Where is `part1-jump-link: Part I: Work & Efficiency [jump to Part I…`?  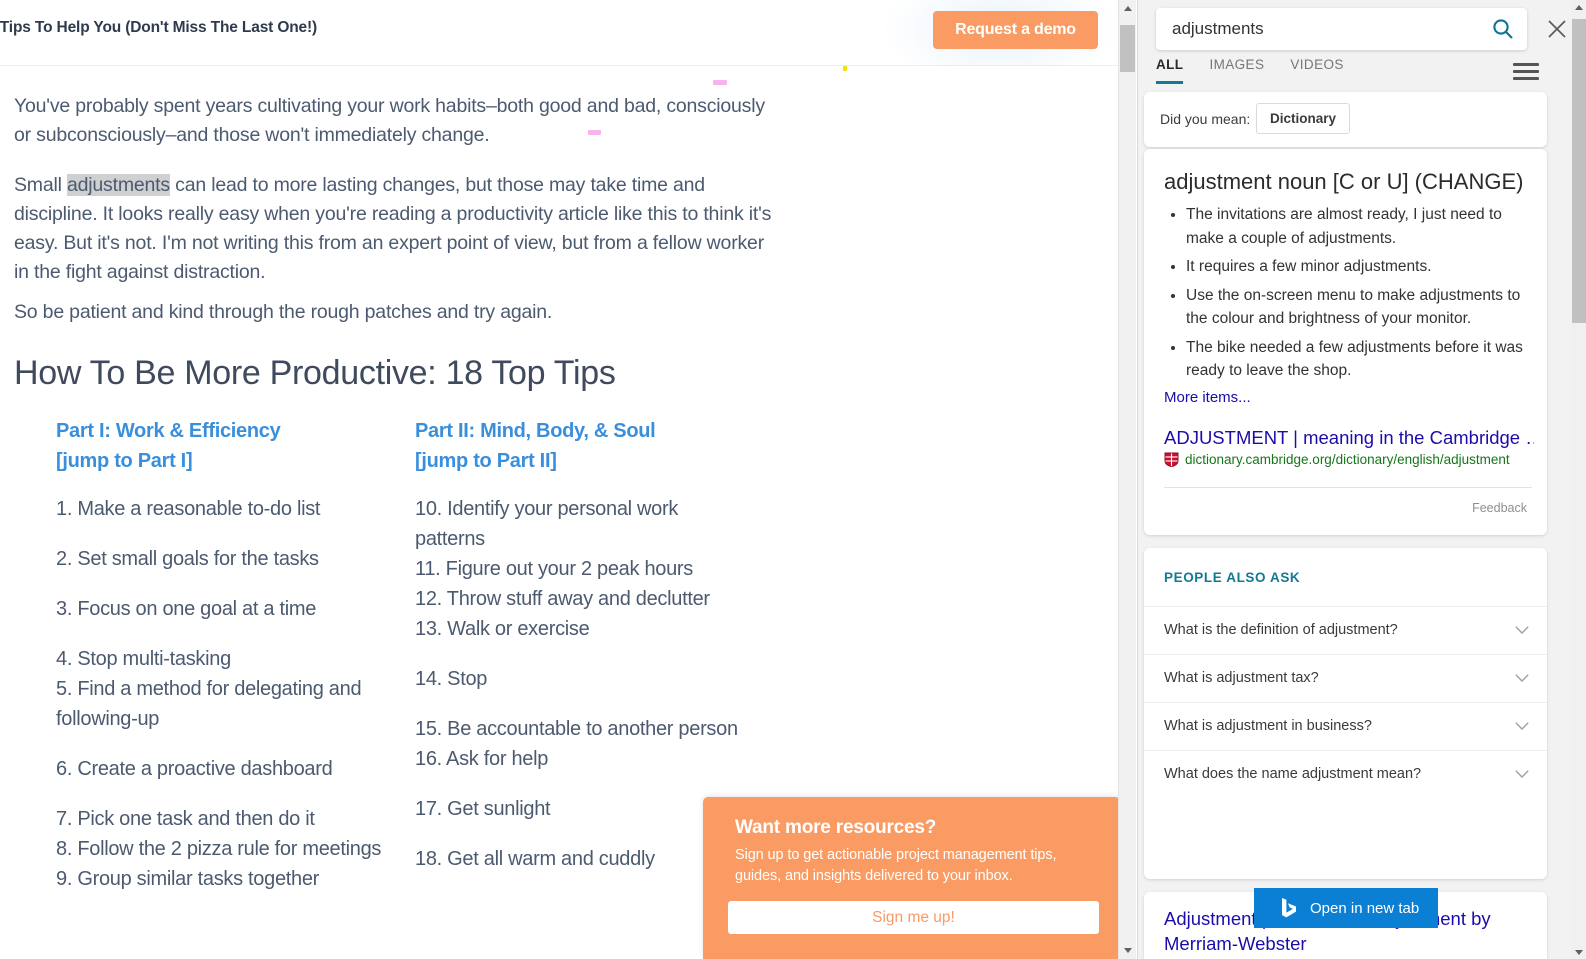
part1-jump-link: Part I: Work & Efficiency [jump to Part I… is located at coordinates (226, 446).